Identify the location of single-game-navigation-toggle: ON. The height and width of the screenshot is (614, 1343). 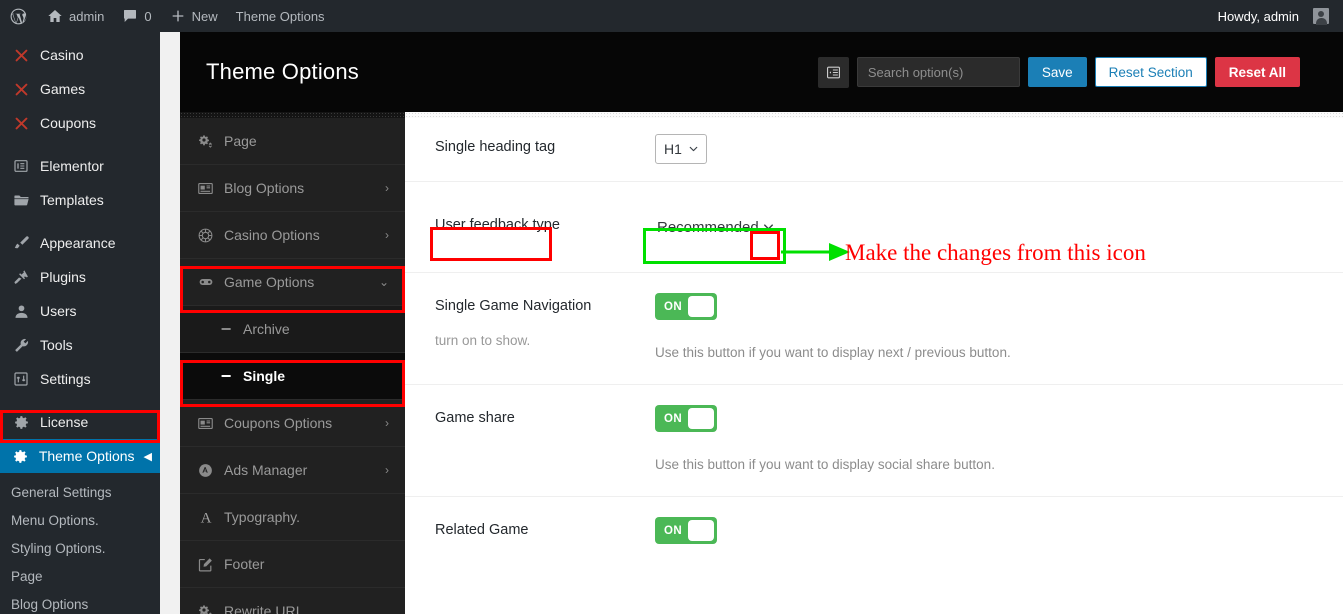
(686, 306).